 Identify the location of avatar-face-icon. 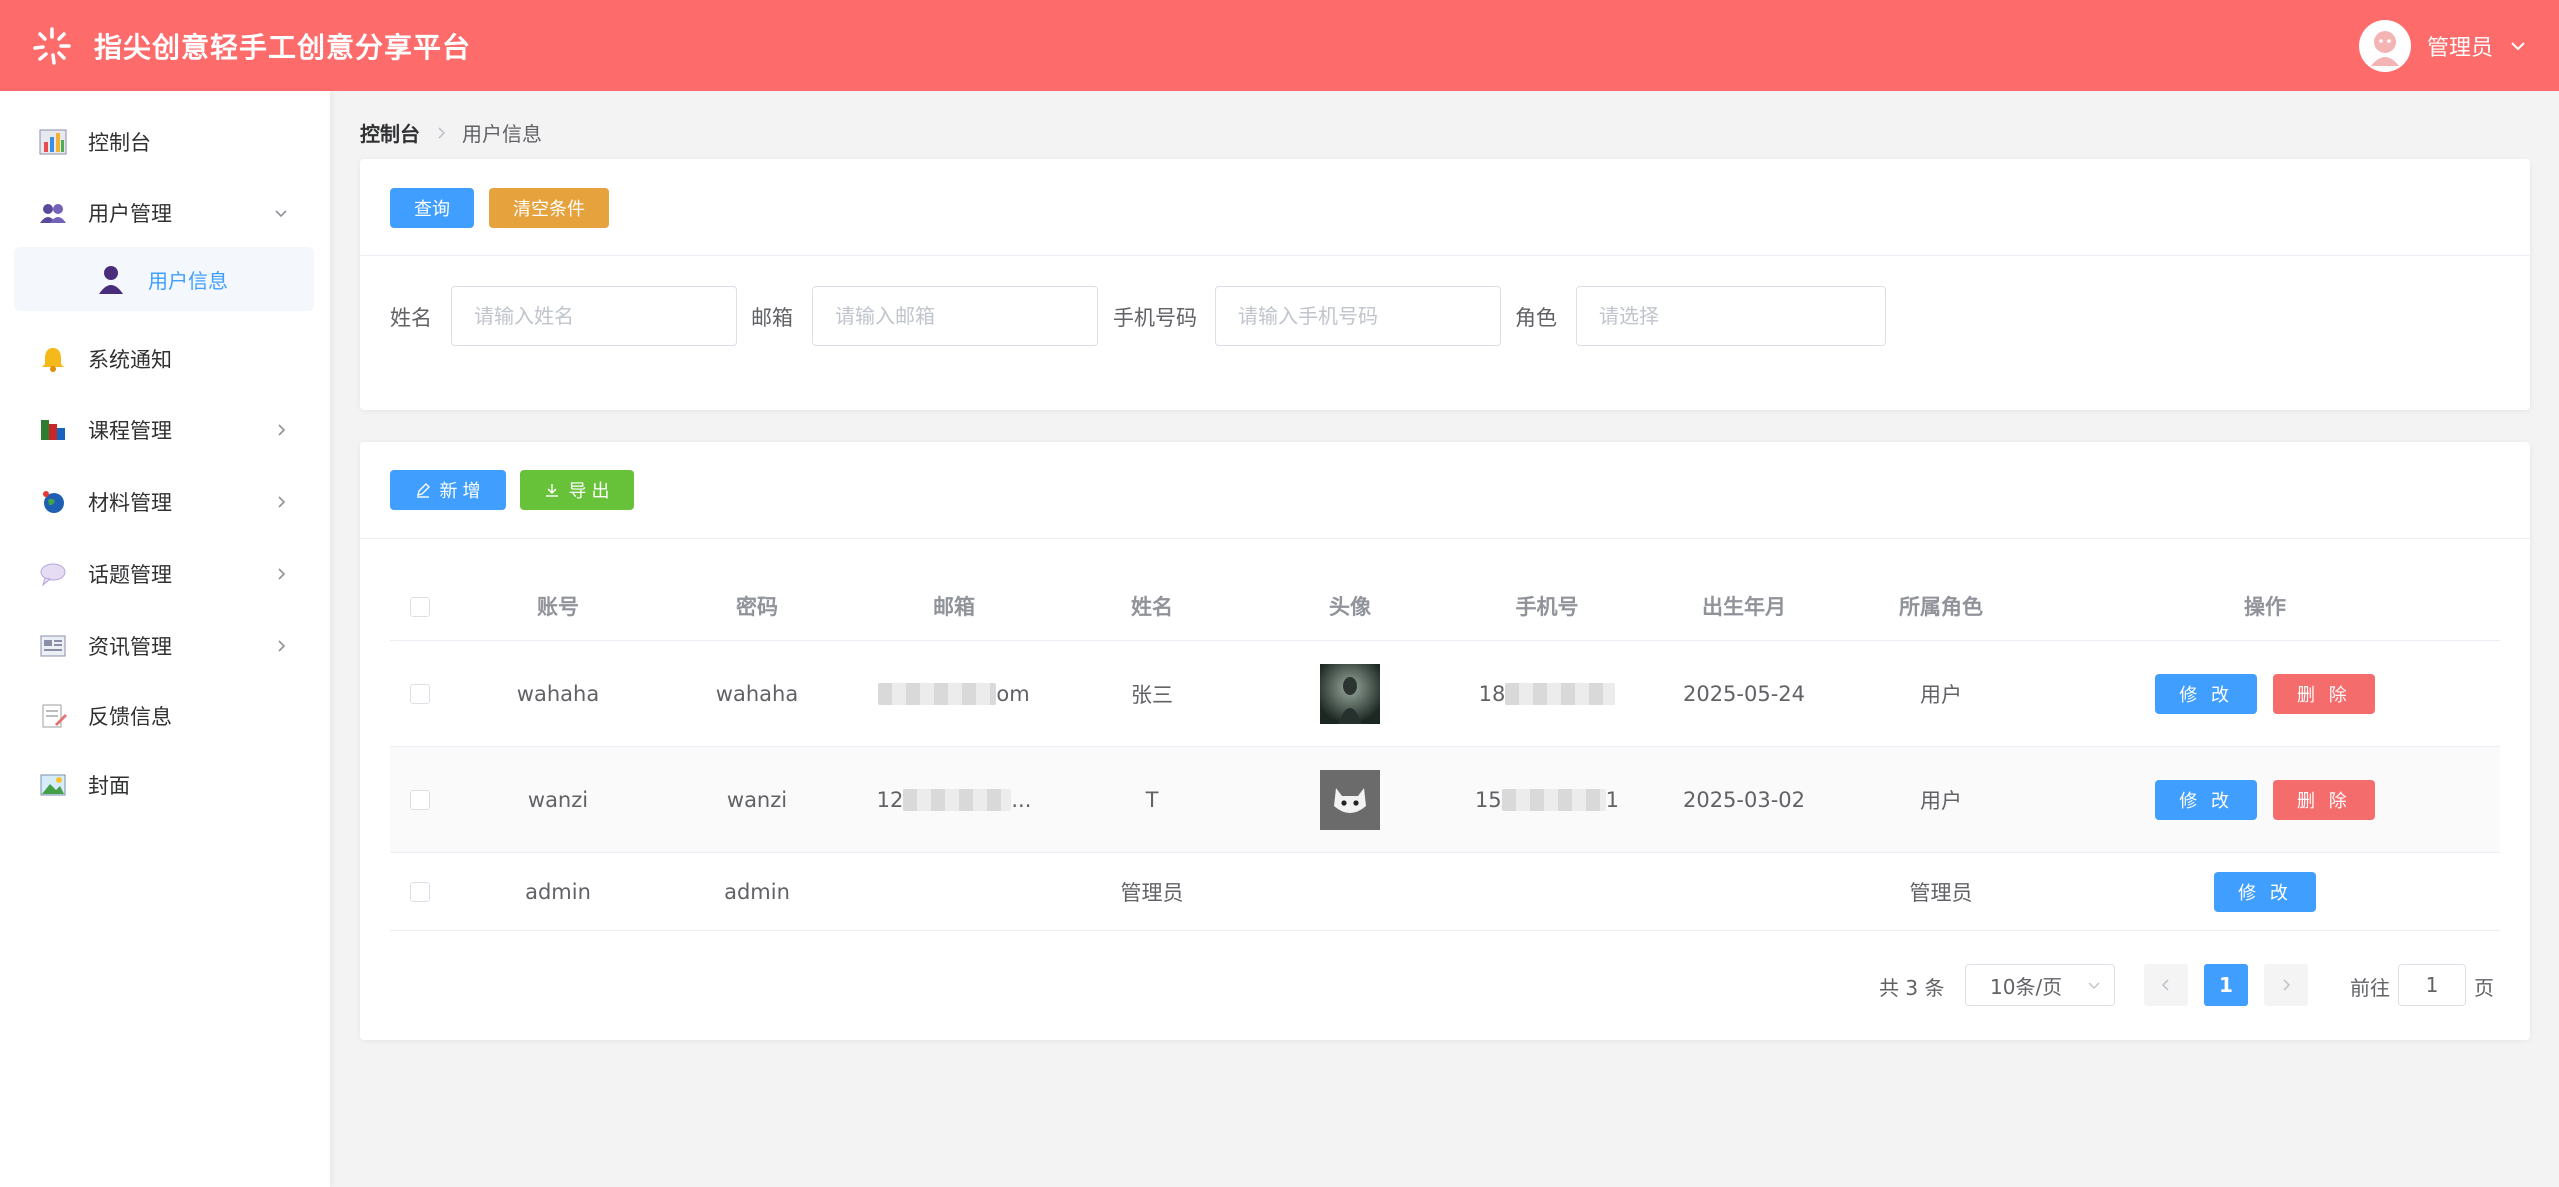
(2384, 48).